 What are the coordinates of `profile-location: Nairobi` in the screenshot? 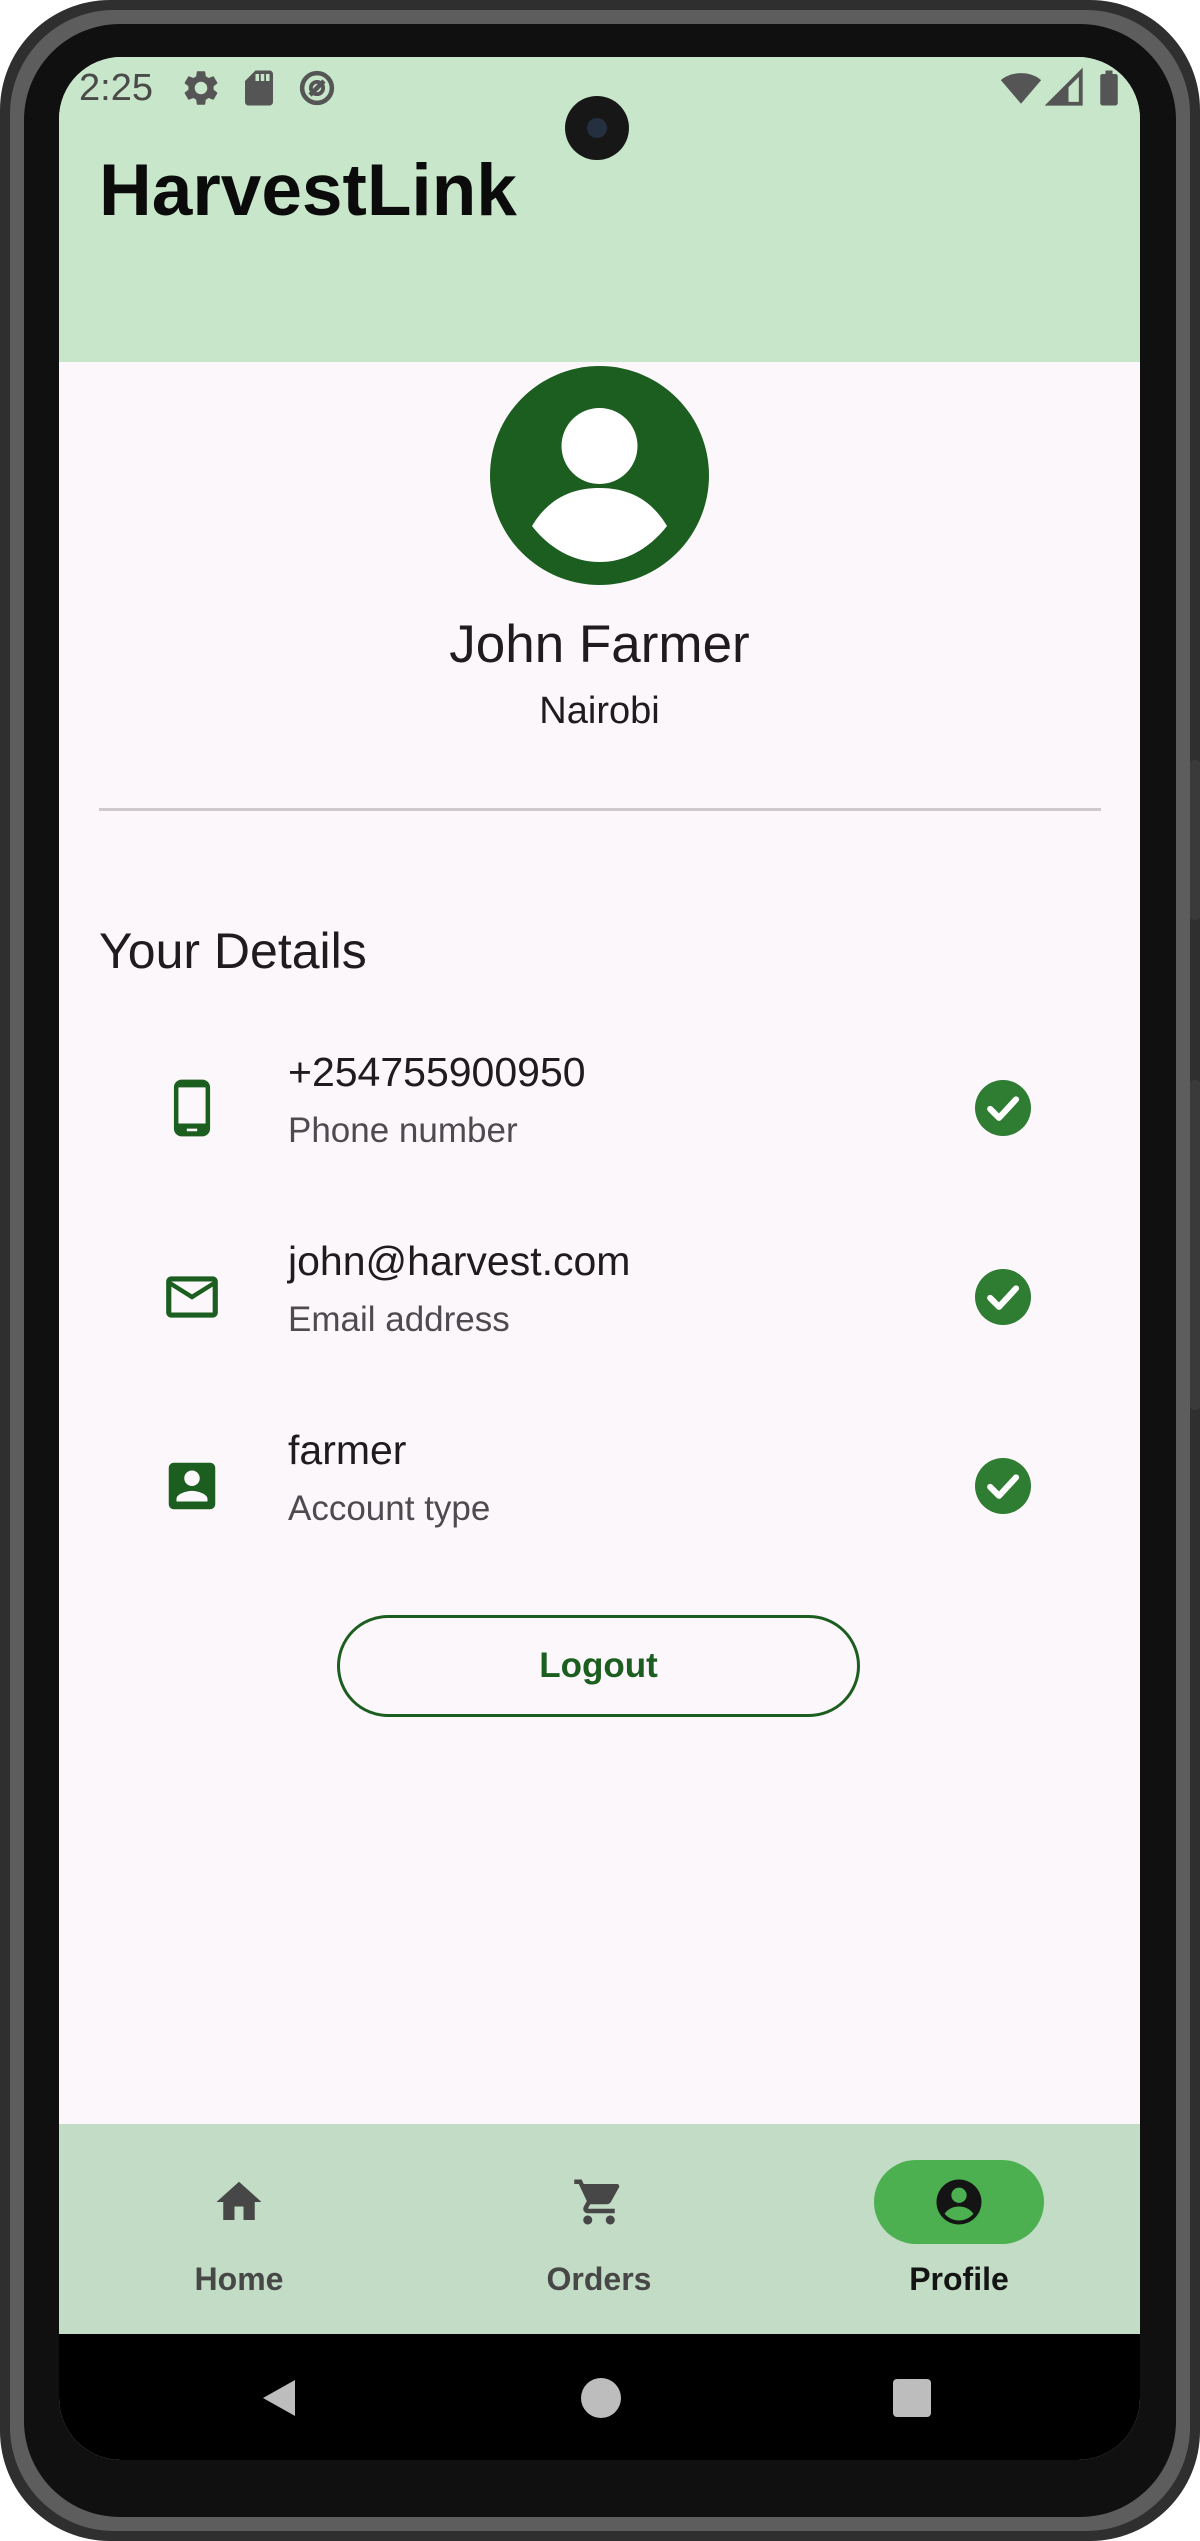 It's located at (599, 711).